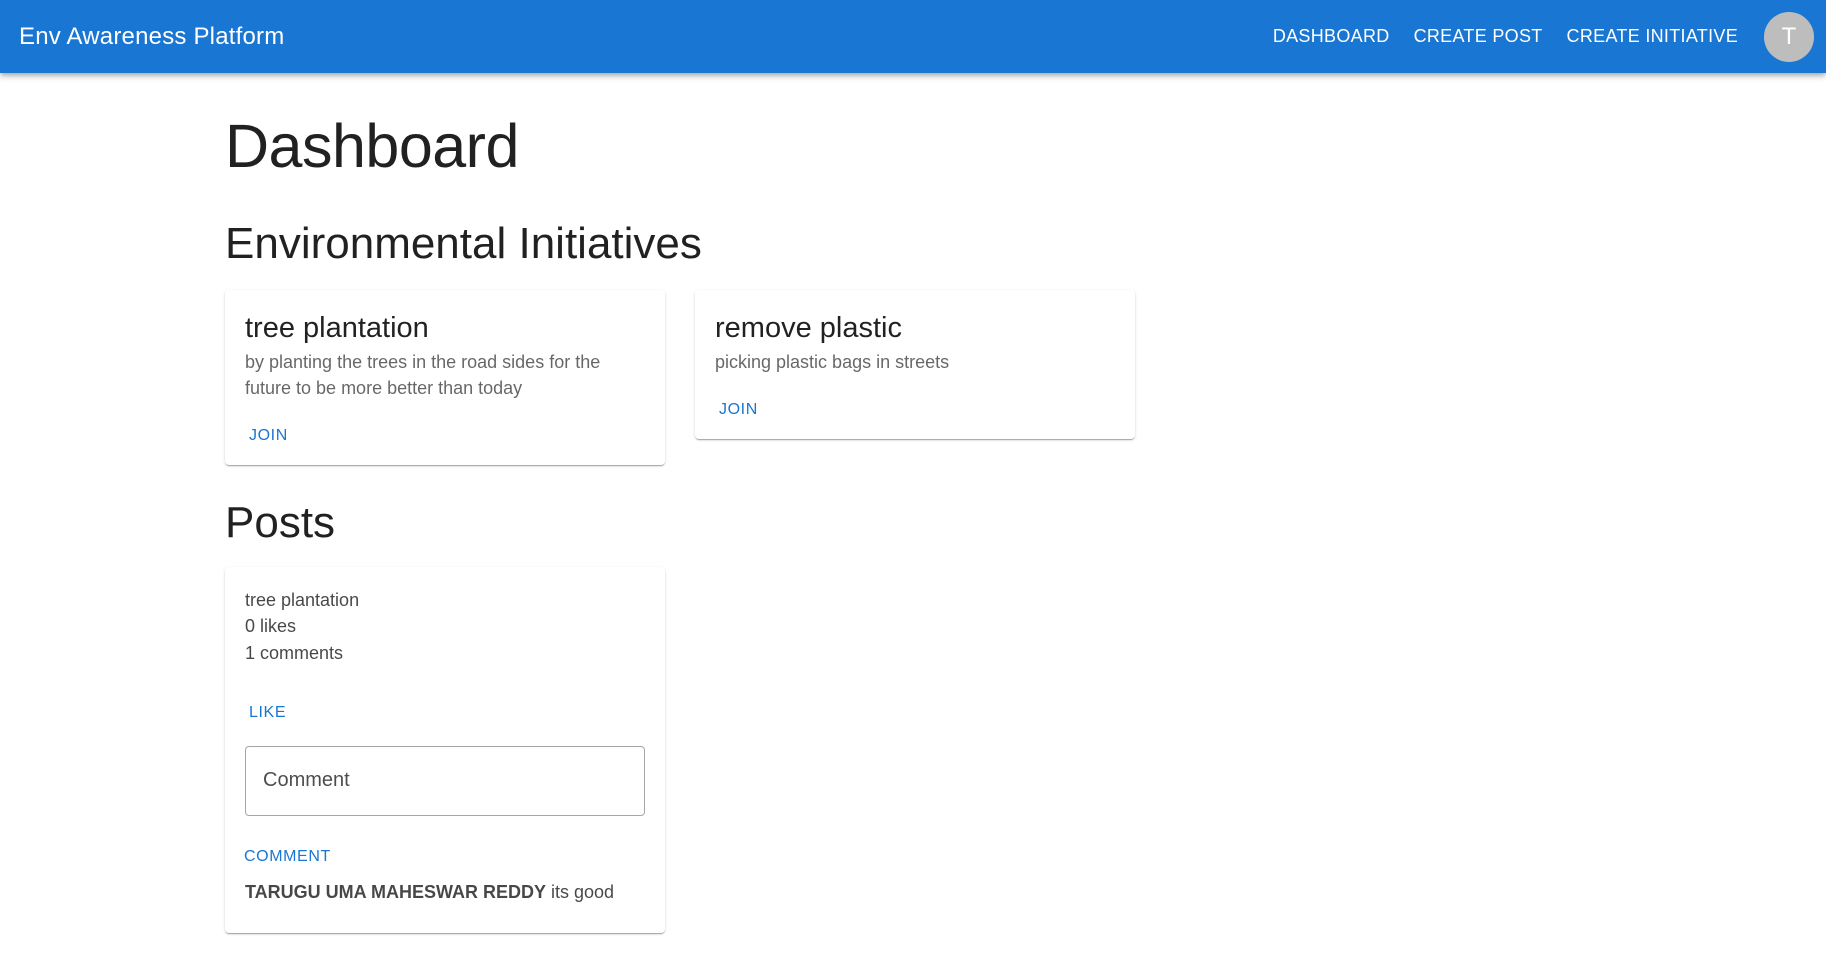 This screenshot has height=972, width=1826. Describe the element at coordinates (808, 328) in the screenshot. I see `initiative-title: remove plastic` at that location.